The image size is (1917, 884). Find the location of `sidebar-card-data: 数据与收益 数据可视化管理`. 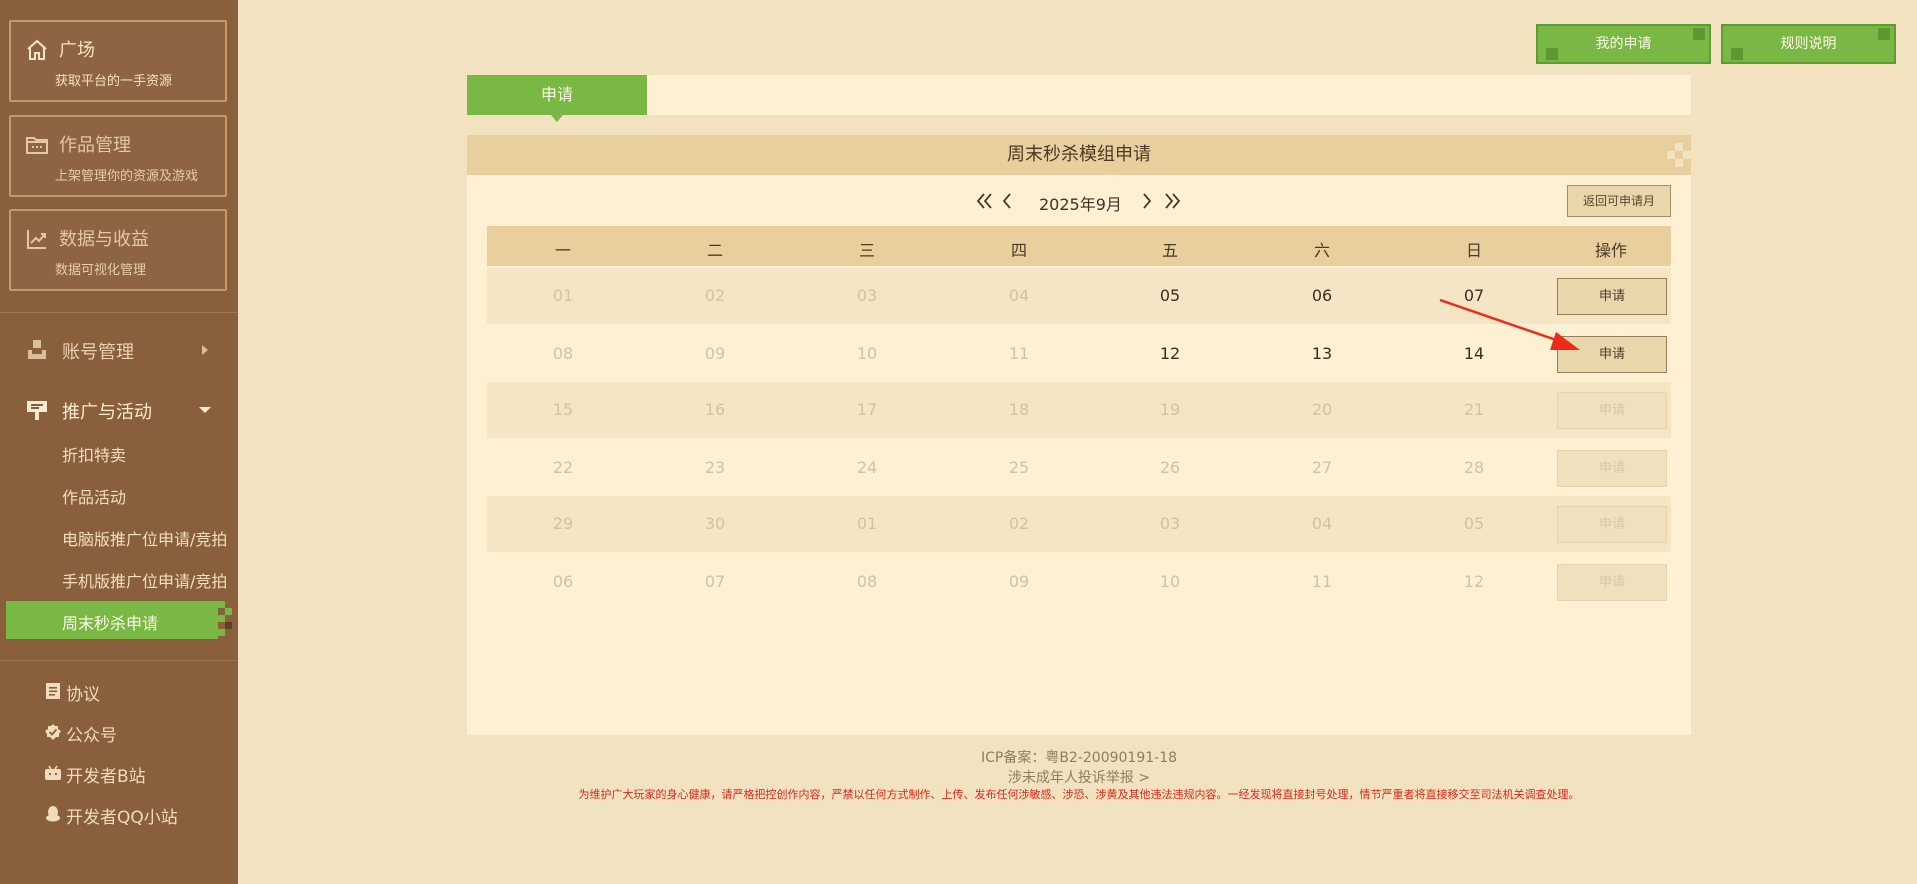

sidebar-card-data: 数据与收益 数据可视化管理 is located at coordinates (118, 250).